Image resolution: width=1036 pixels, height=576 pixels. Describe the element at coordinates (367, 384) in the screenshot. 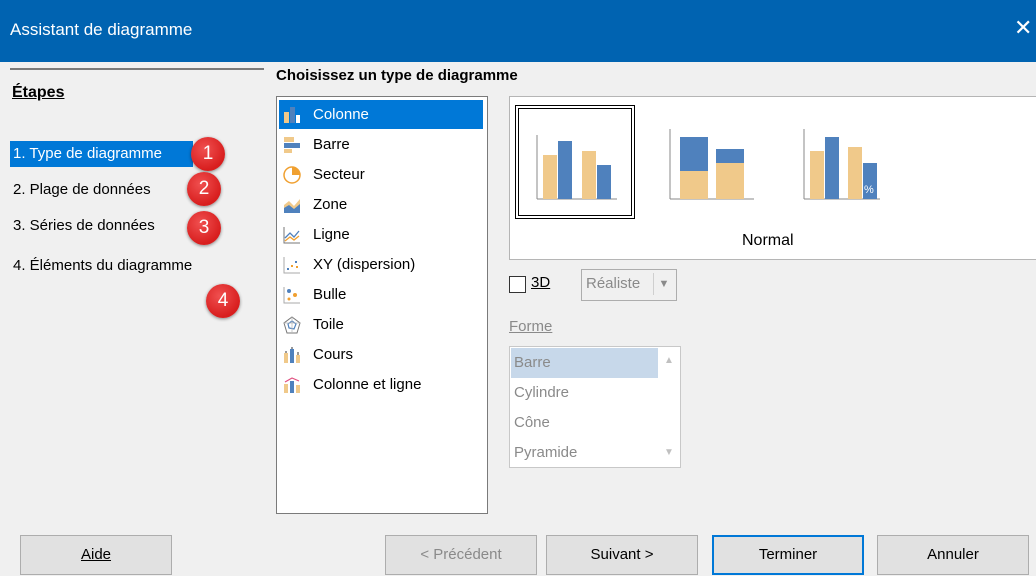

I see `chart-type-label: Colonne et ligne` at that location.